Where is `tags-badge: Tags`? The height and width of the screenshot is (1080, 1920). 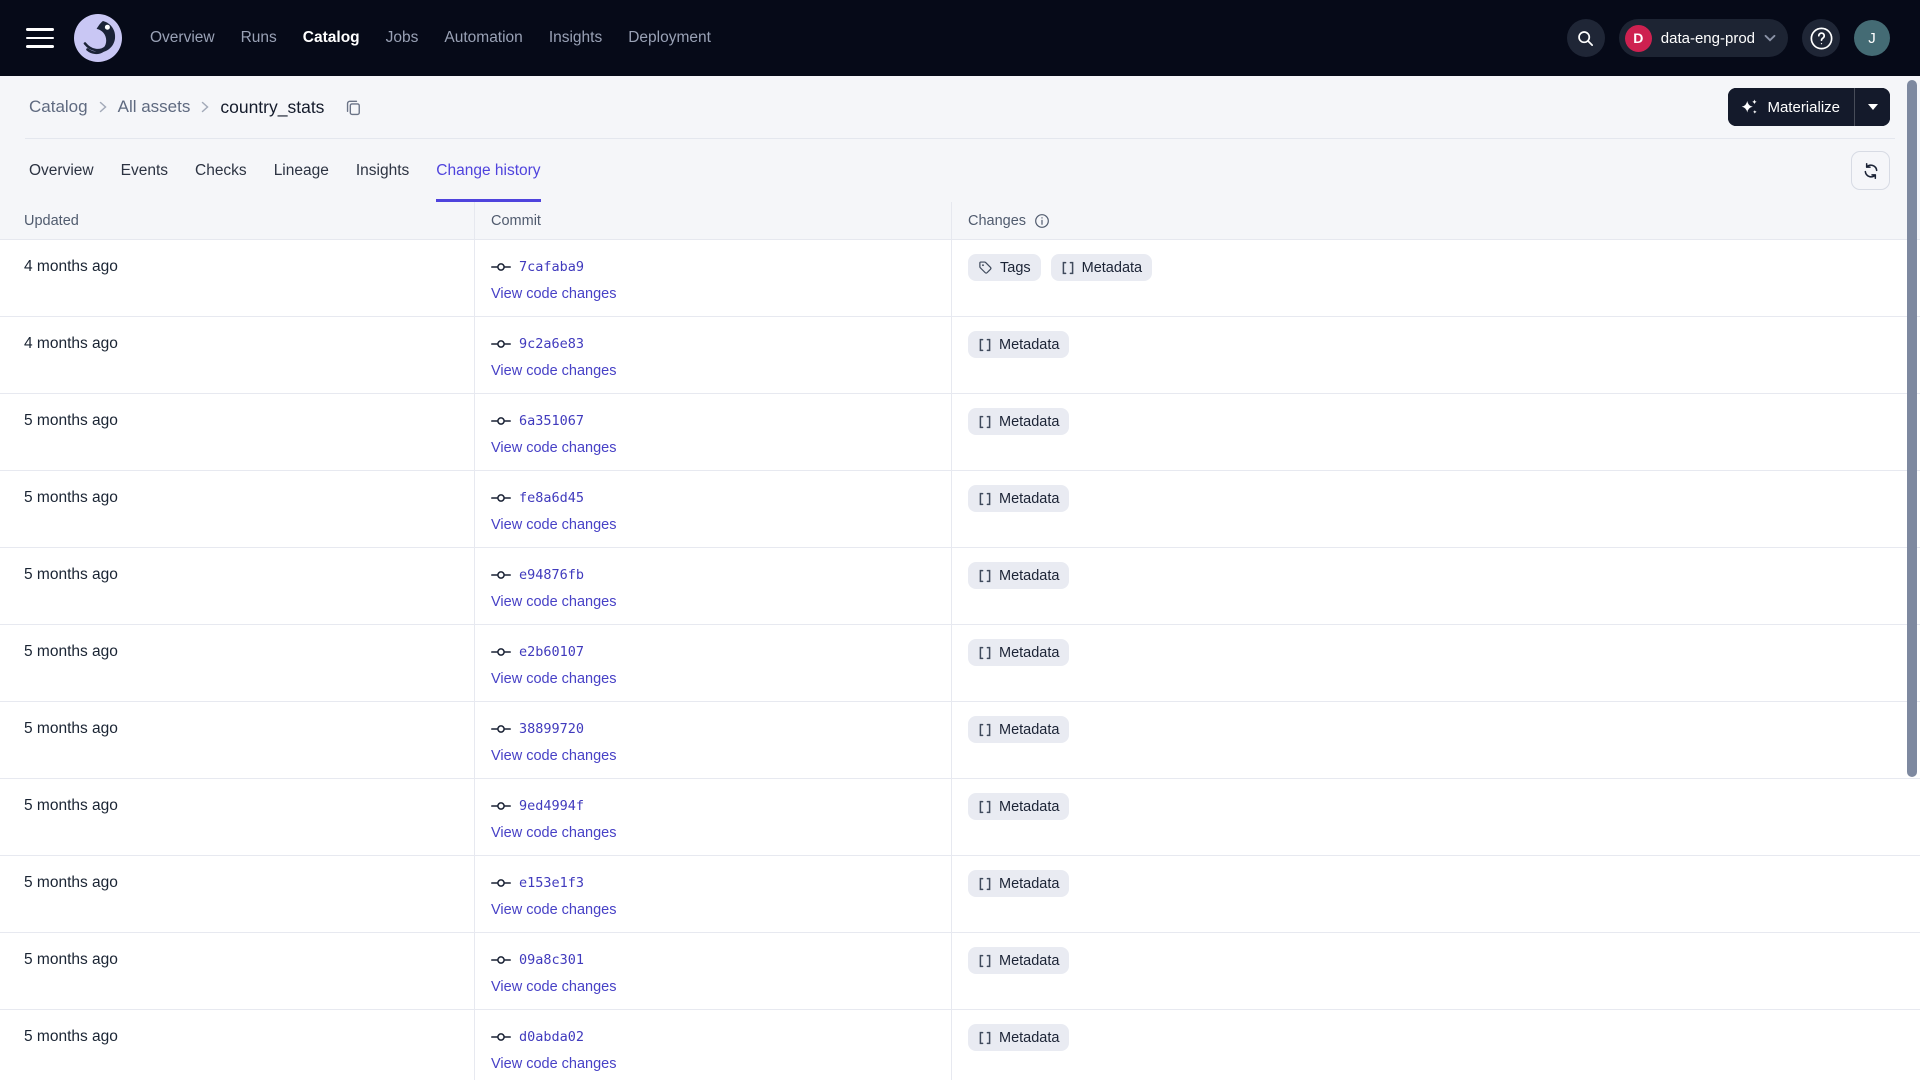 tags-badge: Tags is located at coordinates (1004, 267).